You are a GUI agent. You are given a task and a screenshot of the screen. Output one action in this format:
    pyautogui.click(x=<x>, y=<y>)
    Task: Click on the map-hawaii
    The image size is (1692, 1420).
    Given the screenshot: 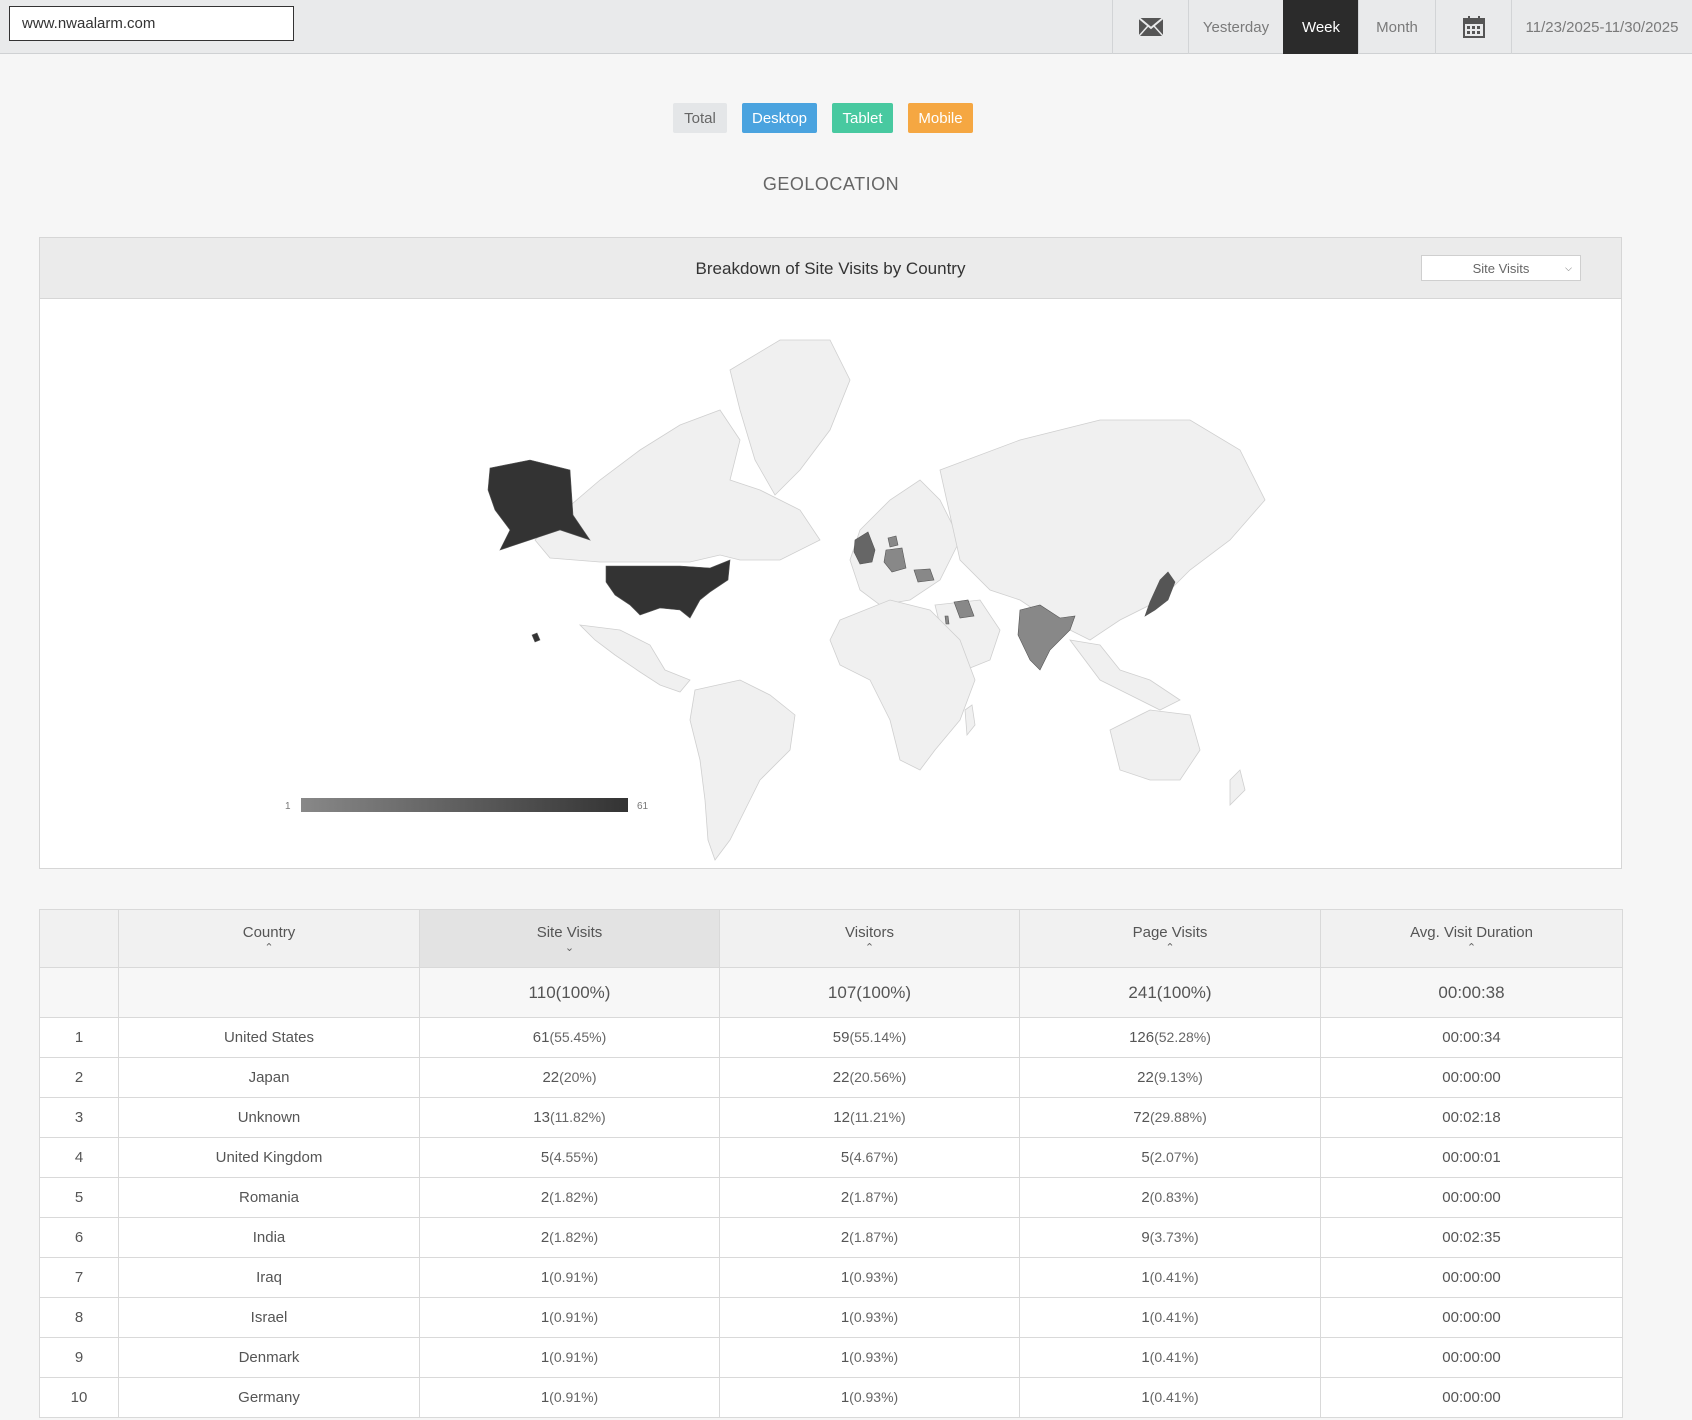 What is the action you would take?
    pyautogui.click(x=536, y=637)
    